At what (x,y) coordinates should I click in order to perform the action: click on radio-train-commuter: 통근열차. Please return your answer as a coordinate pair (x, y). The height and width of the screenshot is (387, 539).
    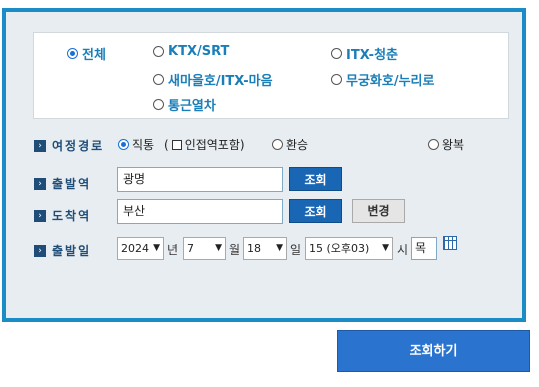
    Looking at the image, I should click on (184, 104).